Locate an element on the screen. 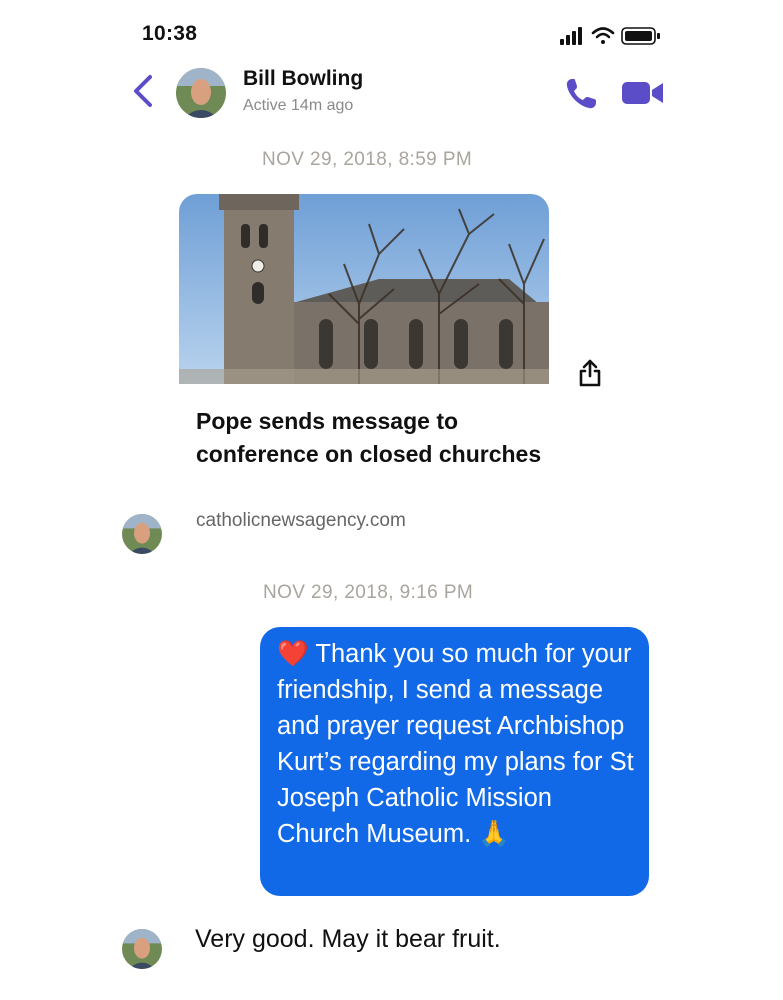 This screenshot has width=783, height=1000. message-timestamp: NOV 29, 2018, 9:16 PM is located at coordinates (368, 592).